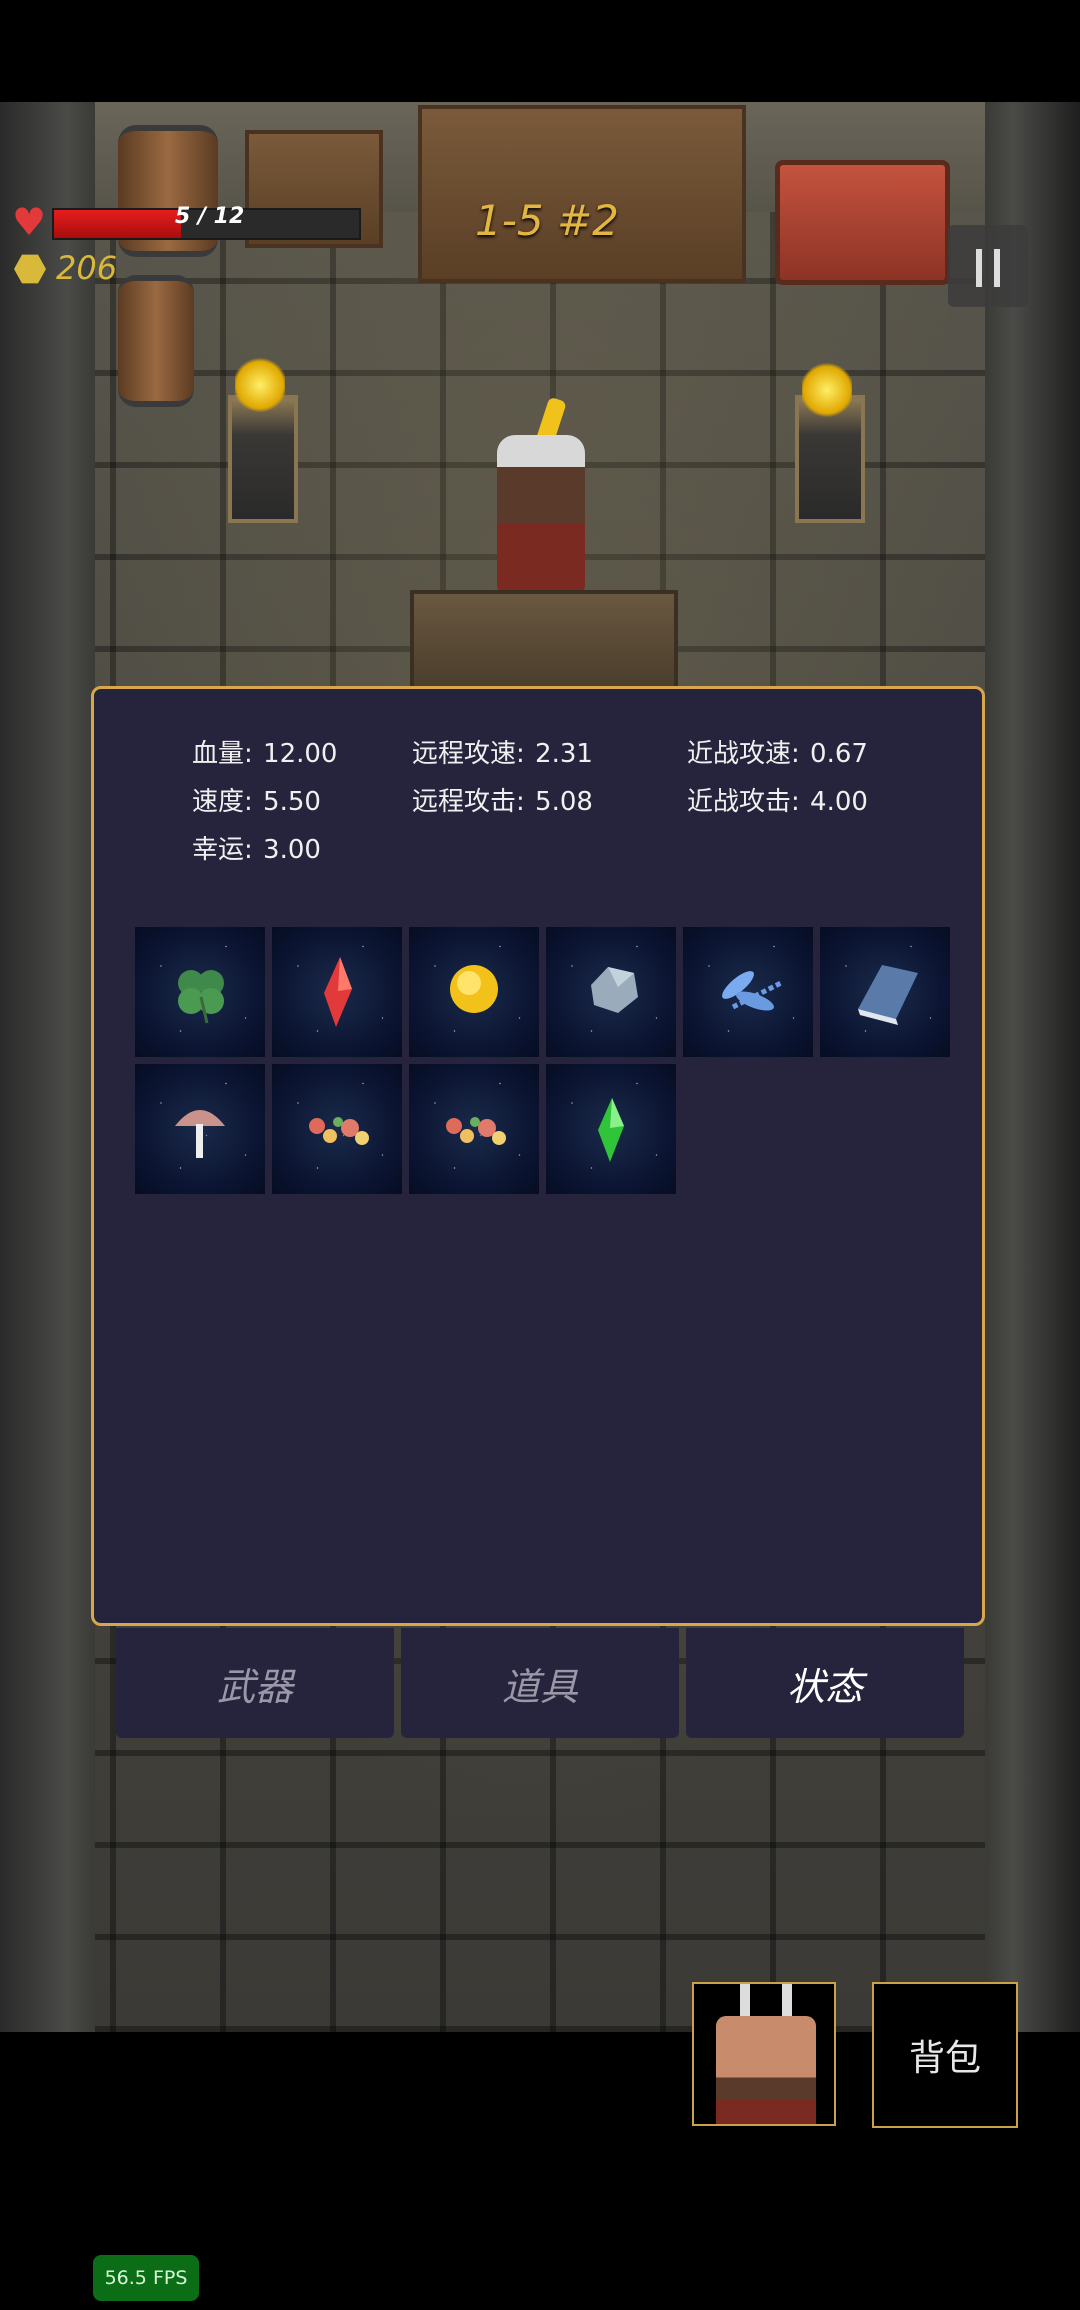 This screenshot has height=2310, width=1080. What do you see at coordinates (255, 1683) in the screenshot?
I see `tab-weapons: 武器` at bounding box center [255, 1683].